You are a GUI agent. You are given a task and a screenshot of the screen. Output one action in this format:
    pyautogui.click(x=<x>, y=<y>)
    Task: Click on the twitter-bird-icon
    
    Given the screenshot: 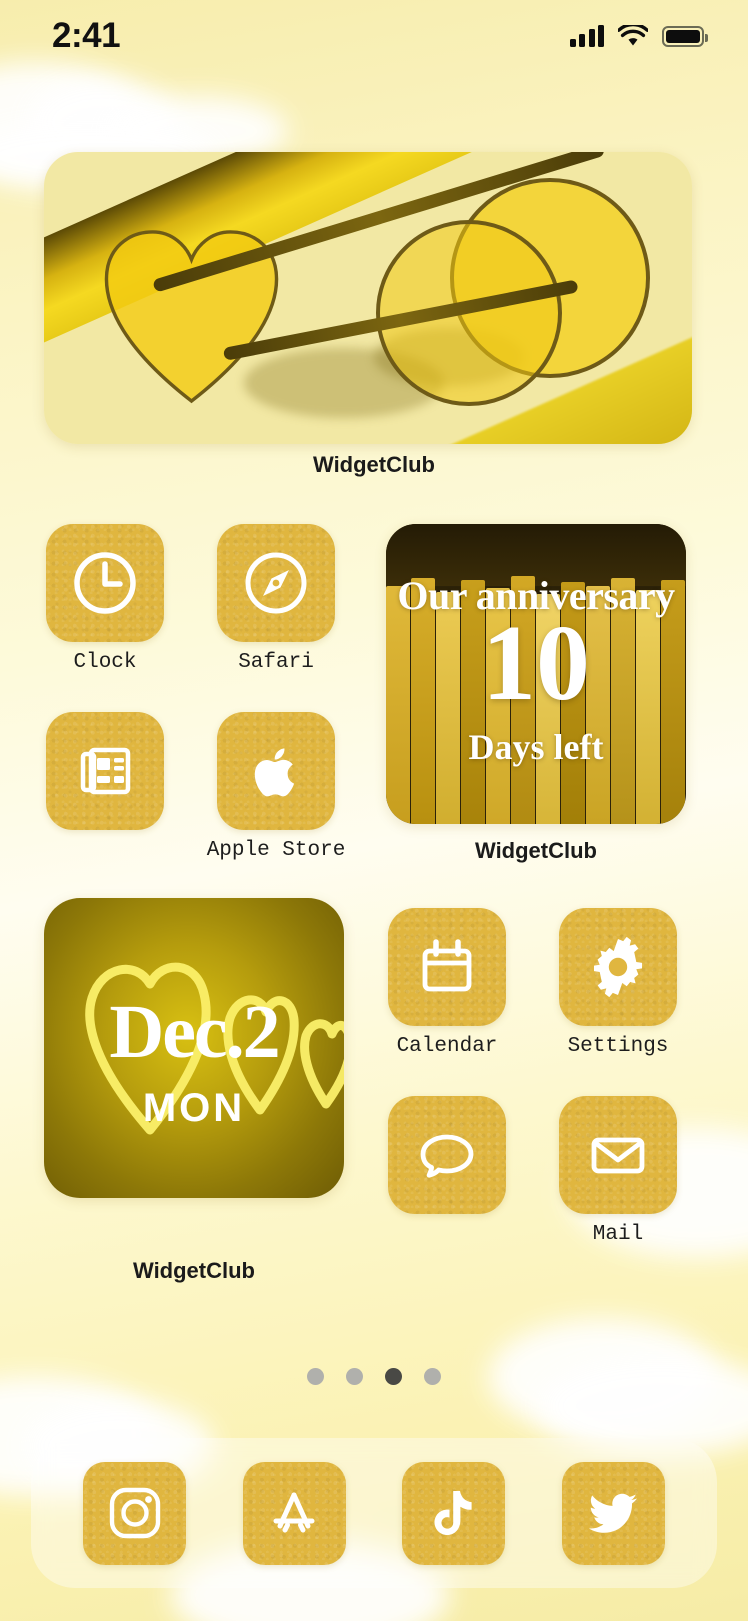 What is the action you would take?
    pyautogui.click(x=613, y=1513)
    